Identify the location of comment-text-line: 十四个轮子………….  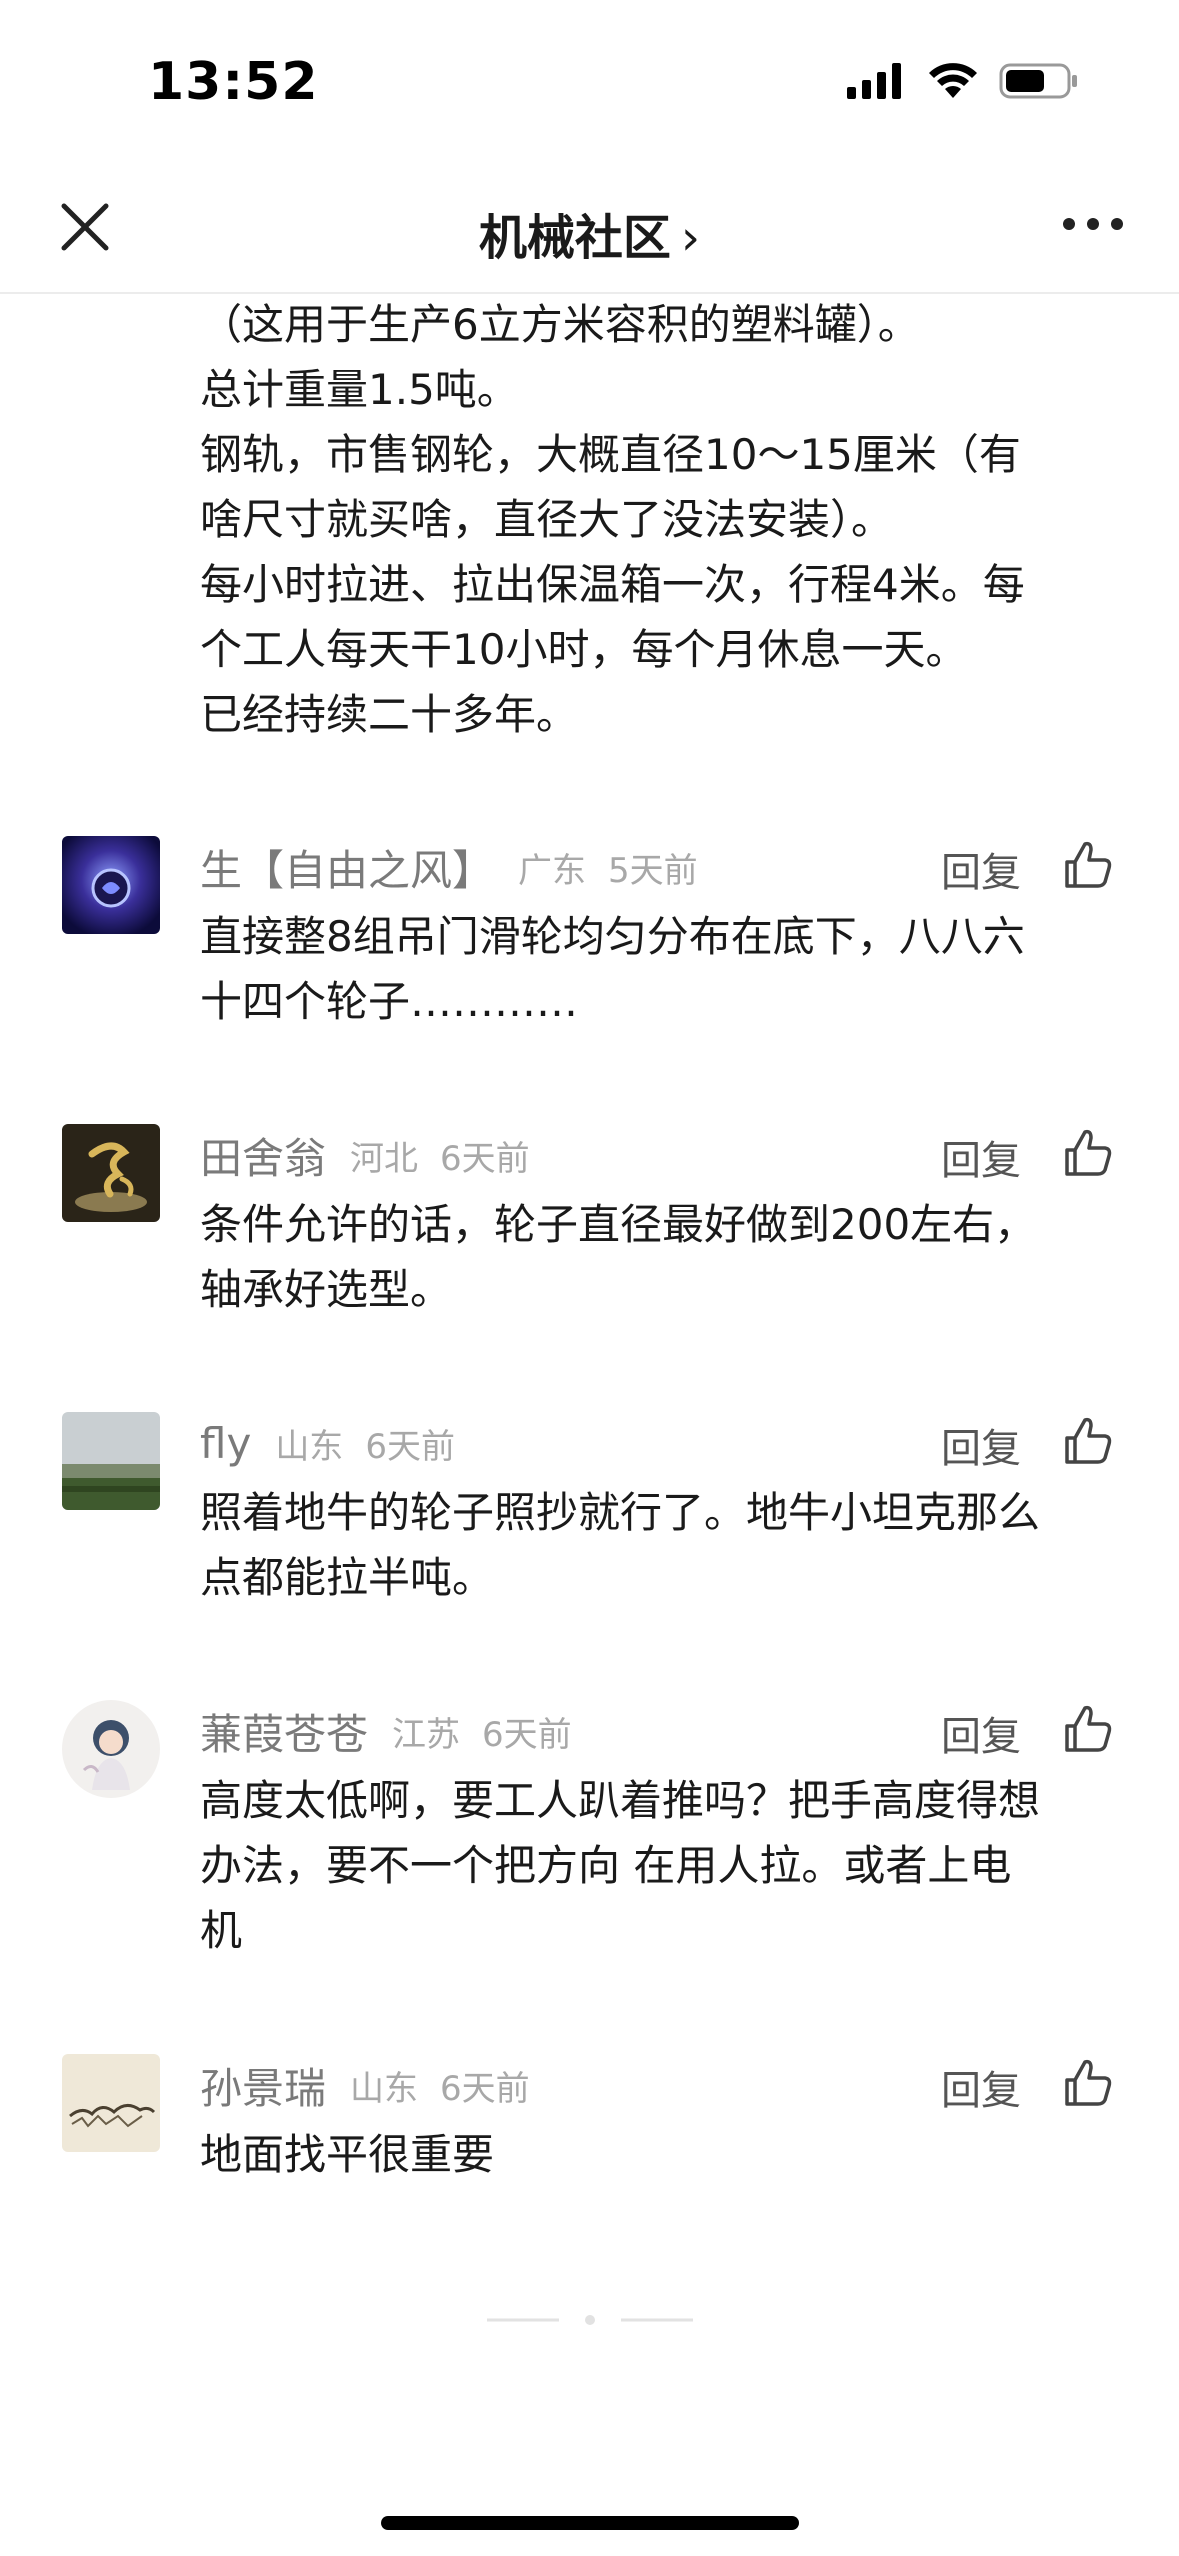
(389, 1001).